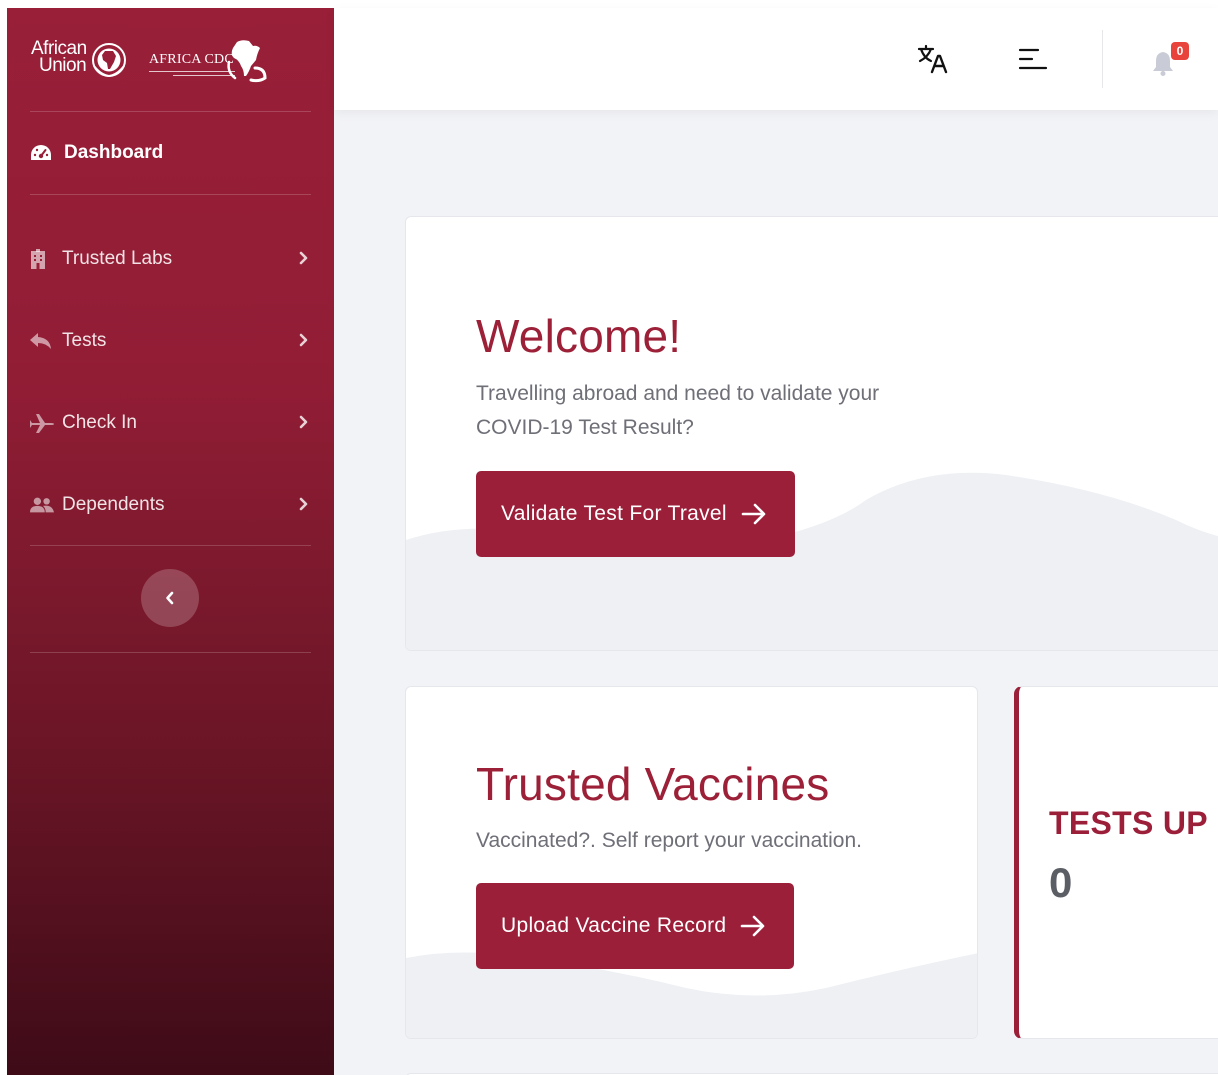 The height and width of the screenshot is (1075, 1218). What do you see at coordinates (1128, 823) in the screenshot?
I see `tests-stat-title: TESTS UP` at bounding box center [1128, 823].